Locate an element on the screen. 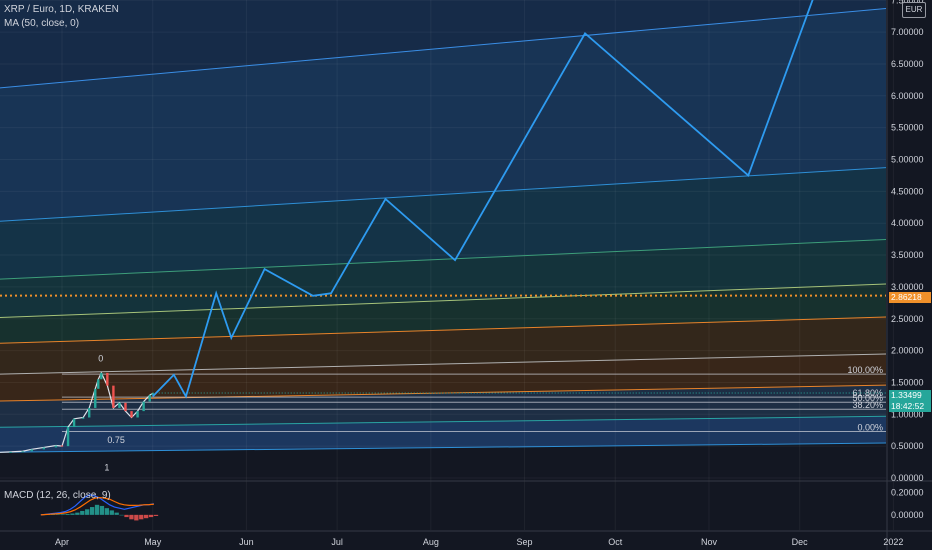 This screenshot has height=550, width=932. time-axis-tick: May is located at coordinates (153, 542).